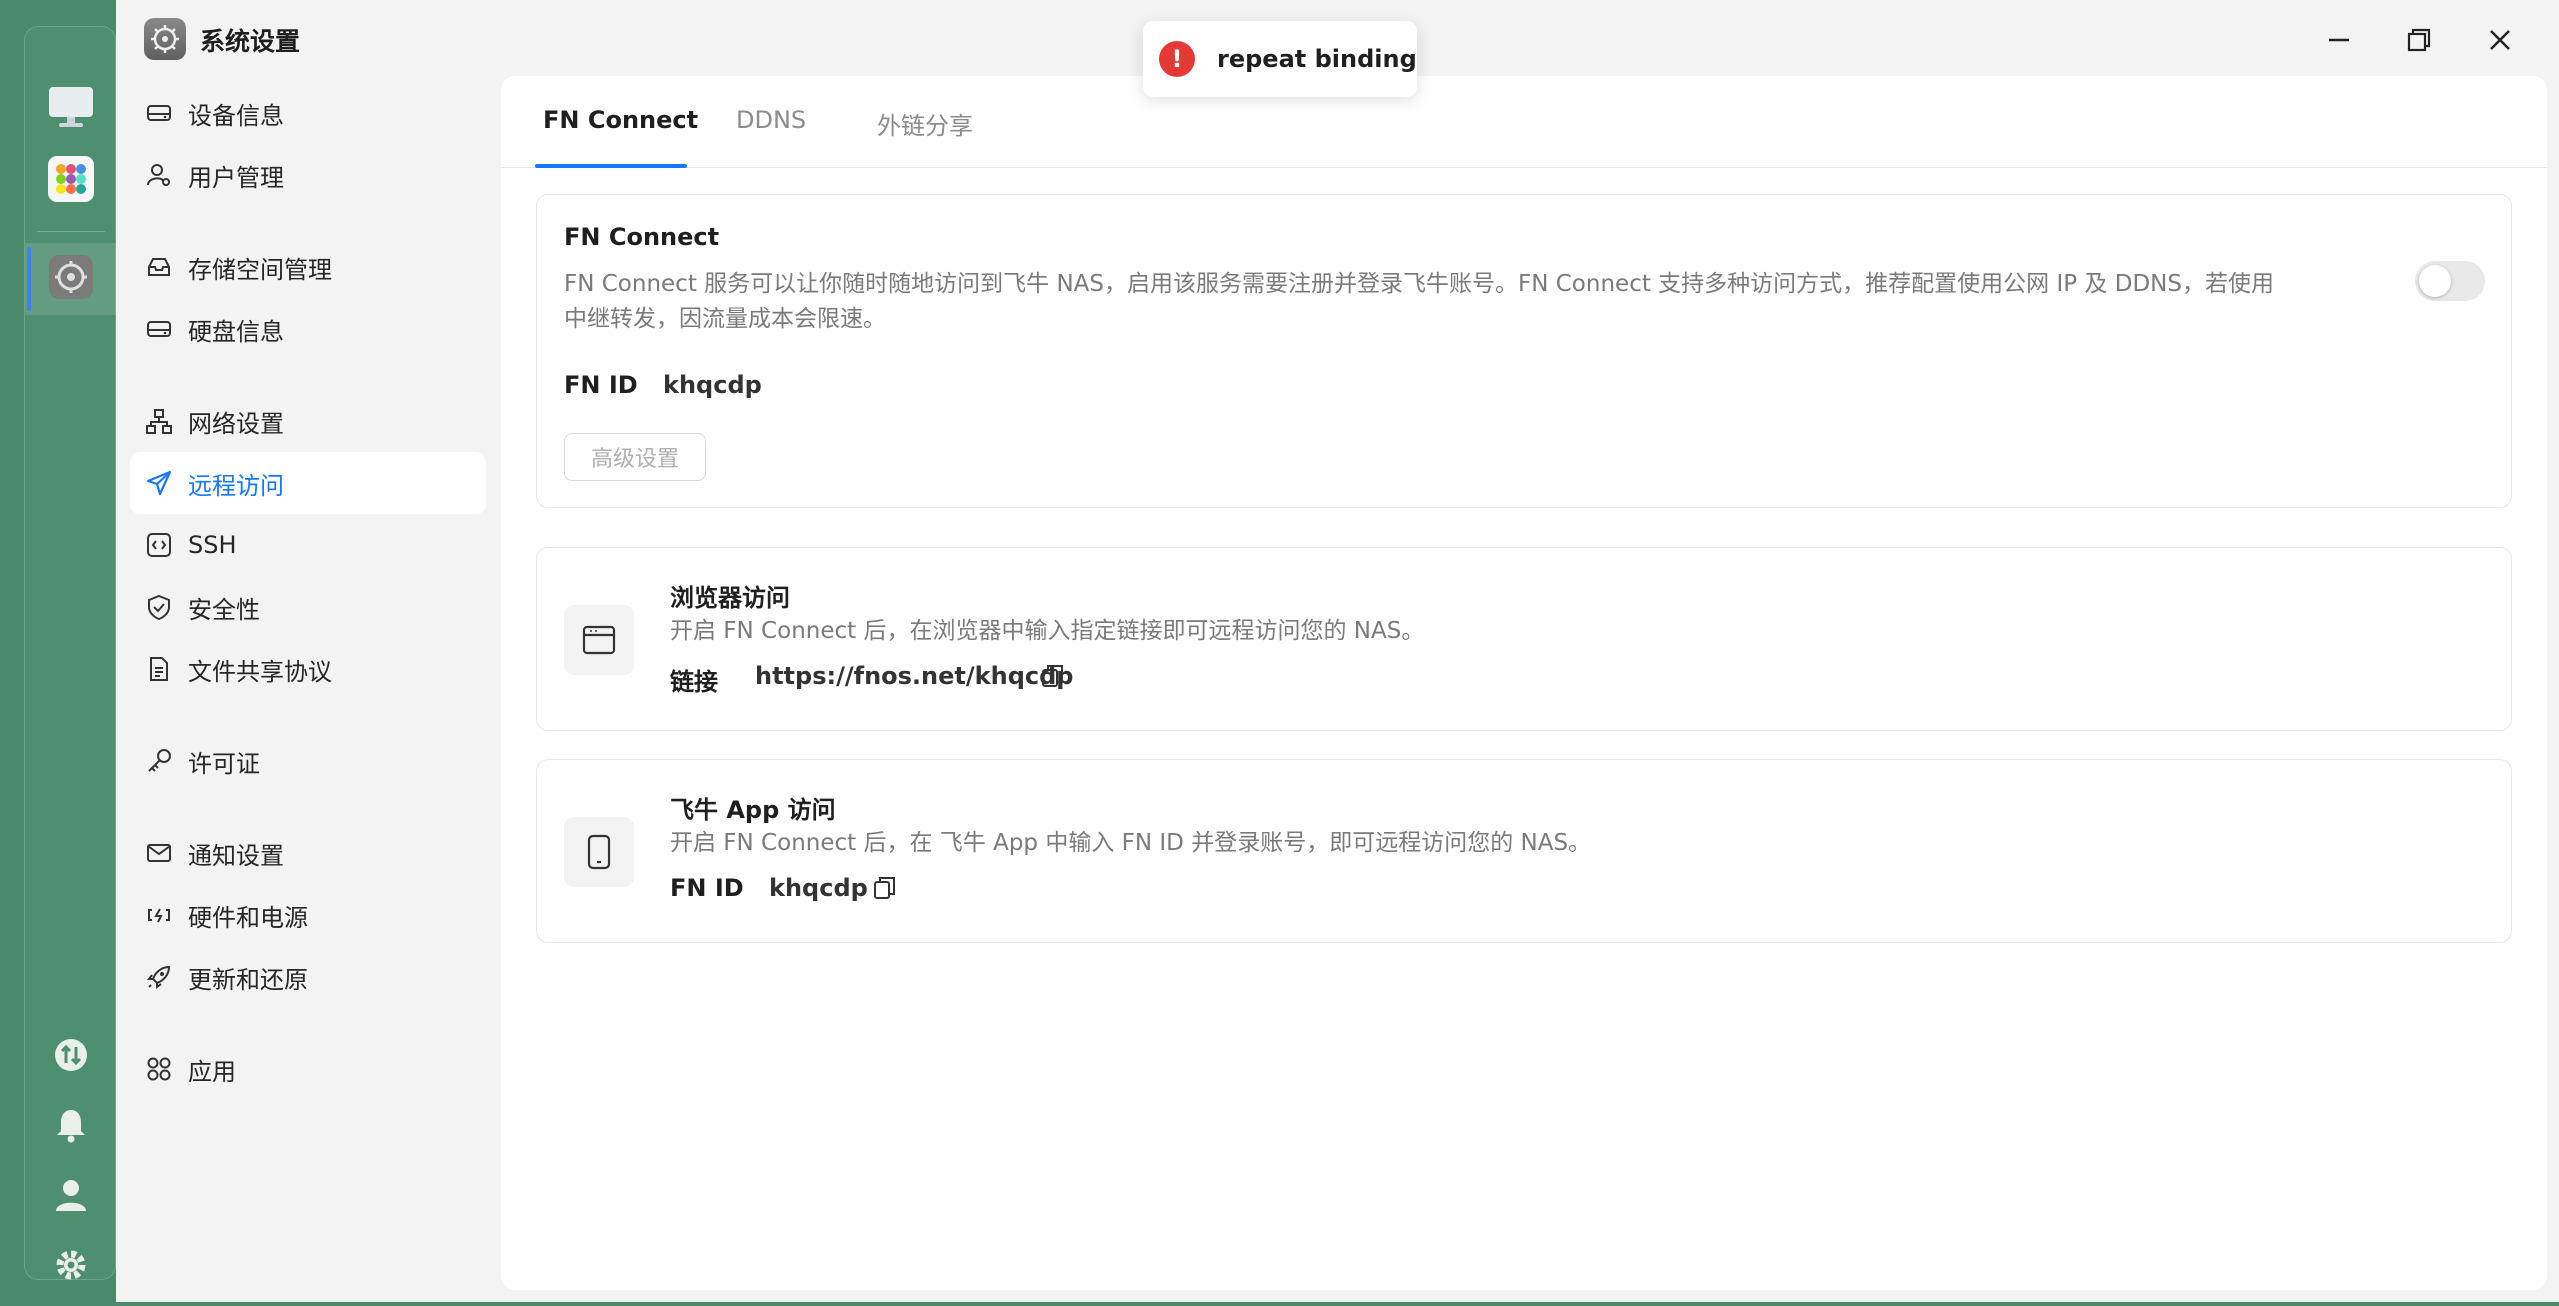 The image size is (2559, 1306). I want to click on copy-fn-id-icon, so click(885, 888).